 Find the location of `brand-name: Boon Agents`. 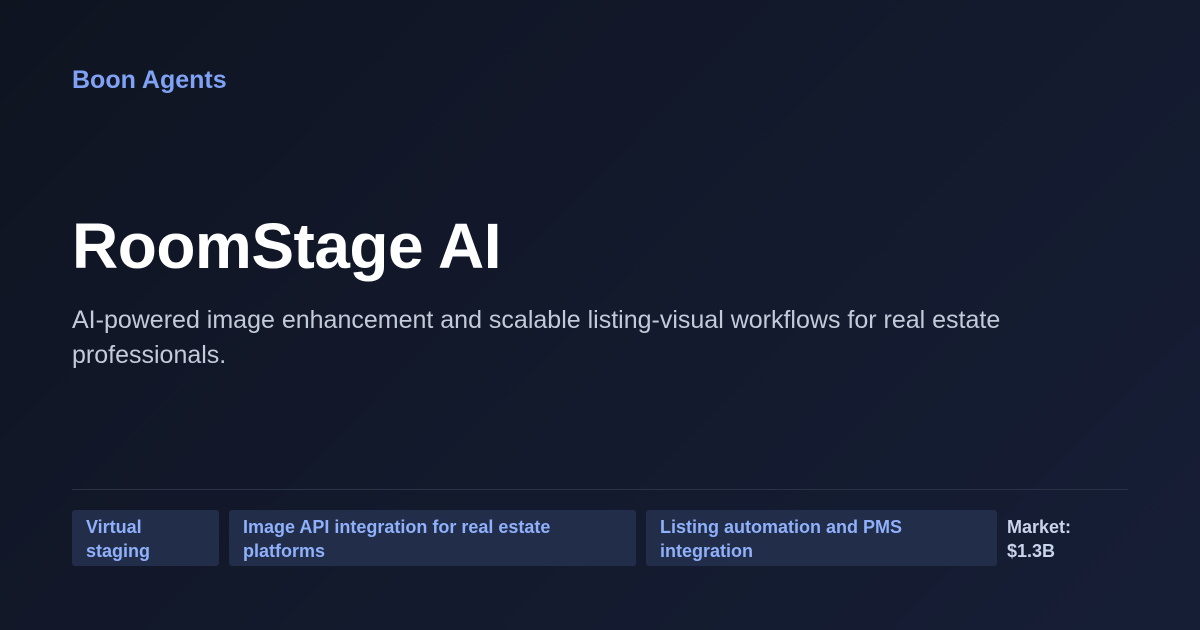

brand-name: Boon Agents is located at coordinates (149, 80).